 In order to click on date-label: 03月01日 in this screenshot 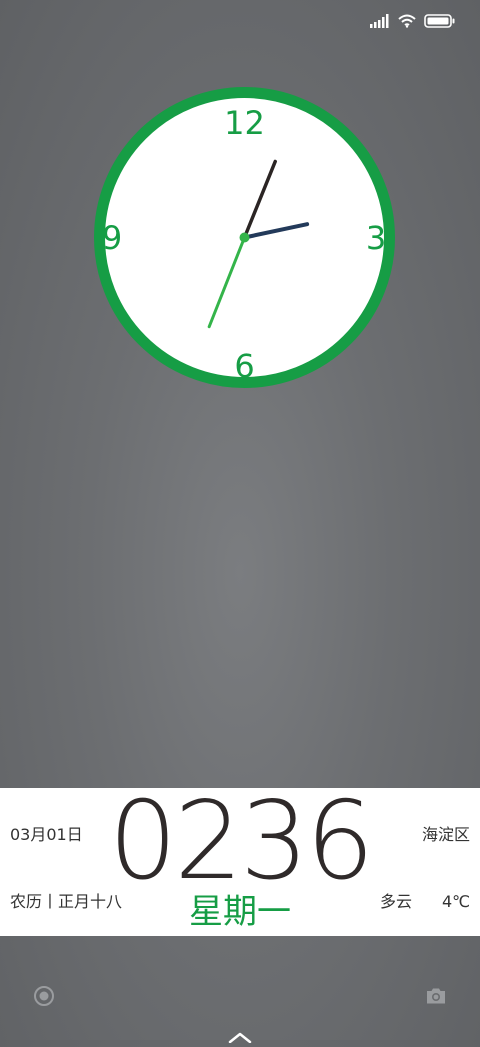, I will do `click(46, 834)`.